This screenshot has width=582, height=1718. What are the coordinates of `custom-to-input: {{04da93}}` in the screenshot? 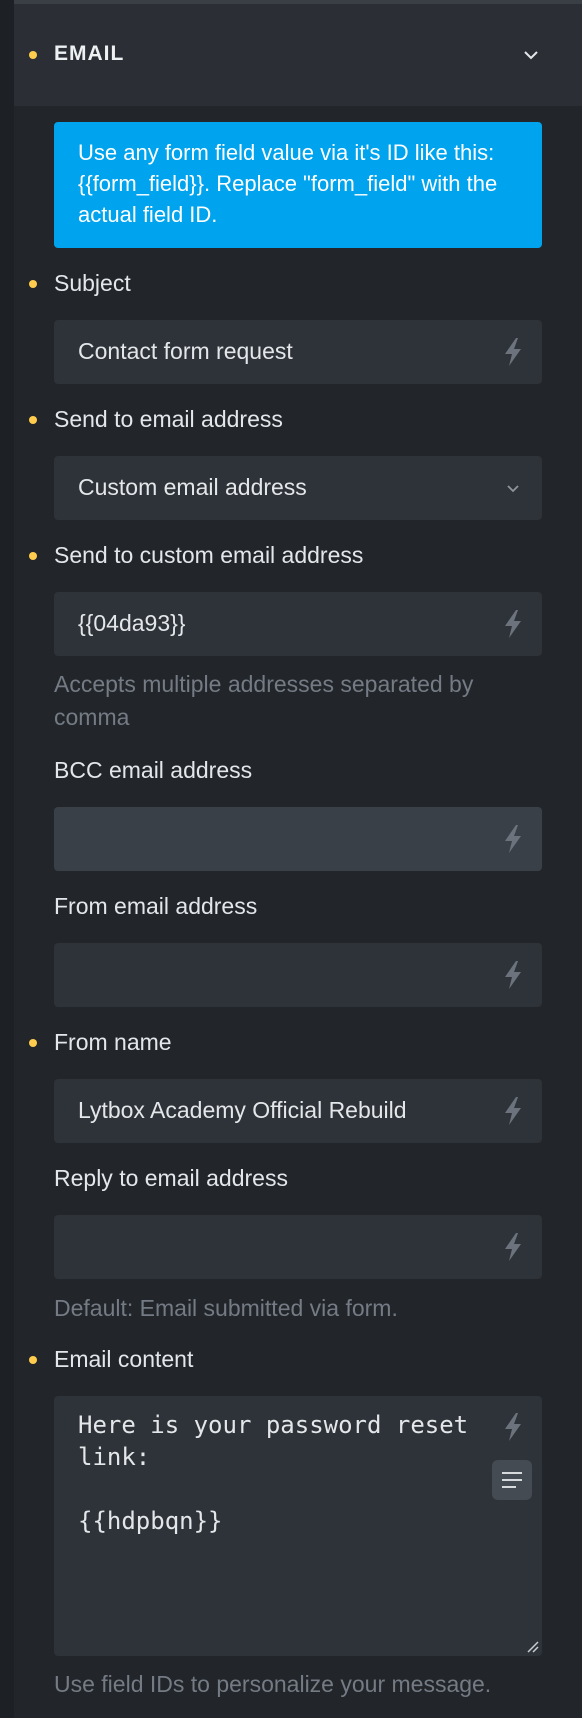 It's located at (298, 624).